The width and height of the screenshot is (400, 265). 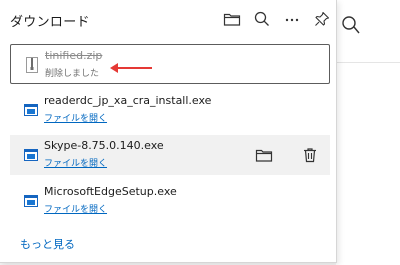 What do you see at coordinates (104, 145) in the screenshot?
I see `file-name: Skype-8.75.0.140.exe` at bounding box center [104, 145].